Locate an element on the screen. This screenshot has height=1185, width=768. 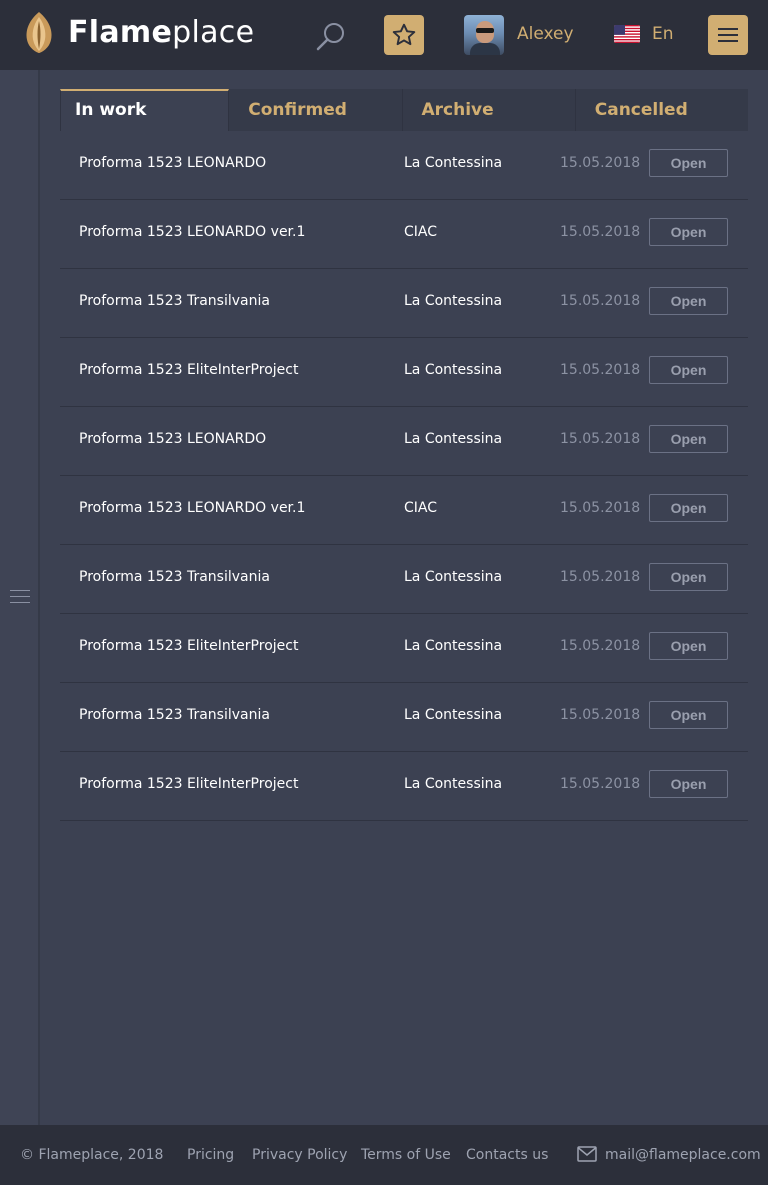
language-selector: En is located at coordinates (663, 34).